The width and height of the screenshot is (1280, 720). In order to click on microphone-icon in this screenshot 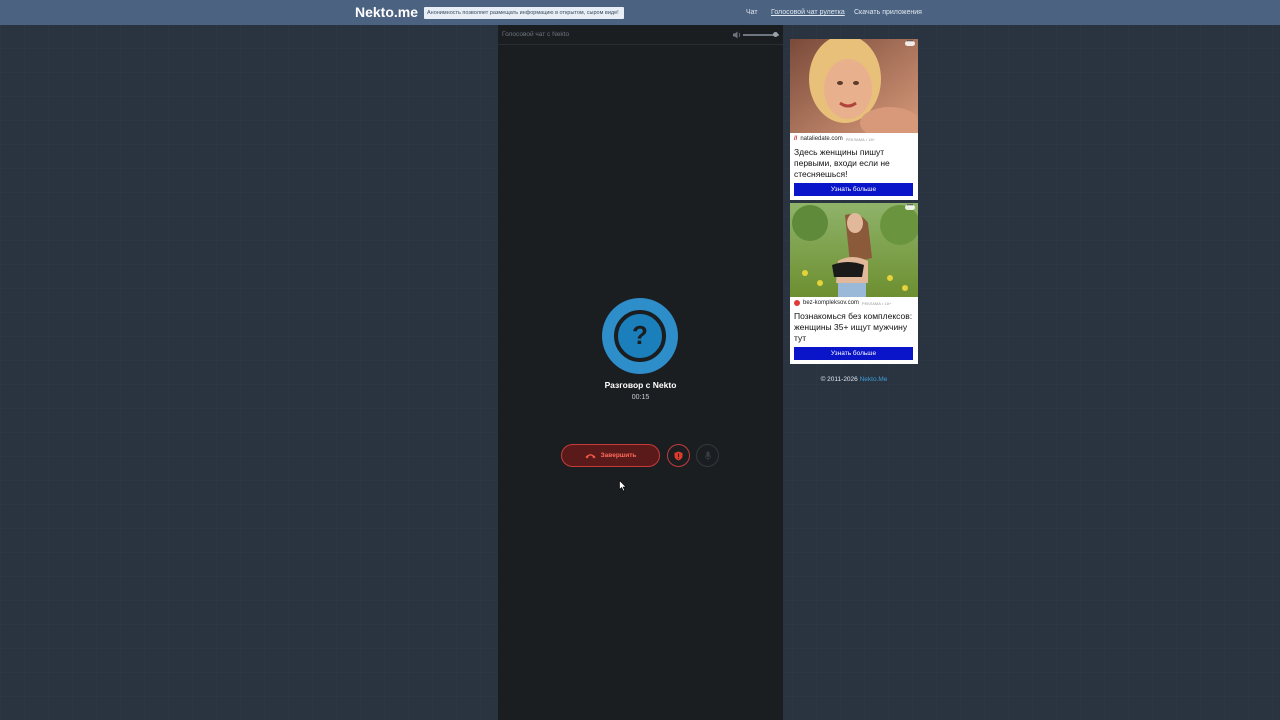, I will do `click(707, 455)`.